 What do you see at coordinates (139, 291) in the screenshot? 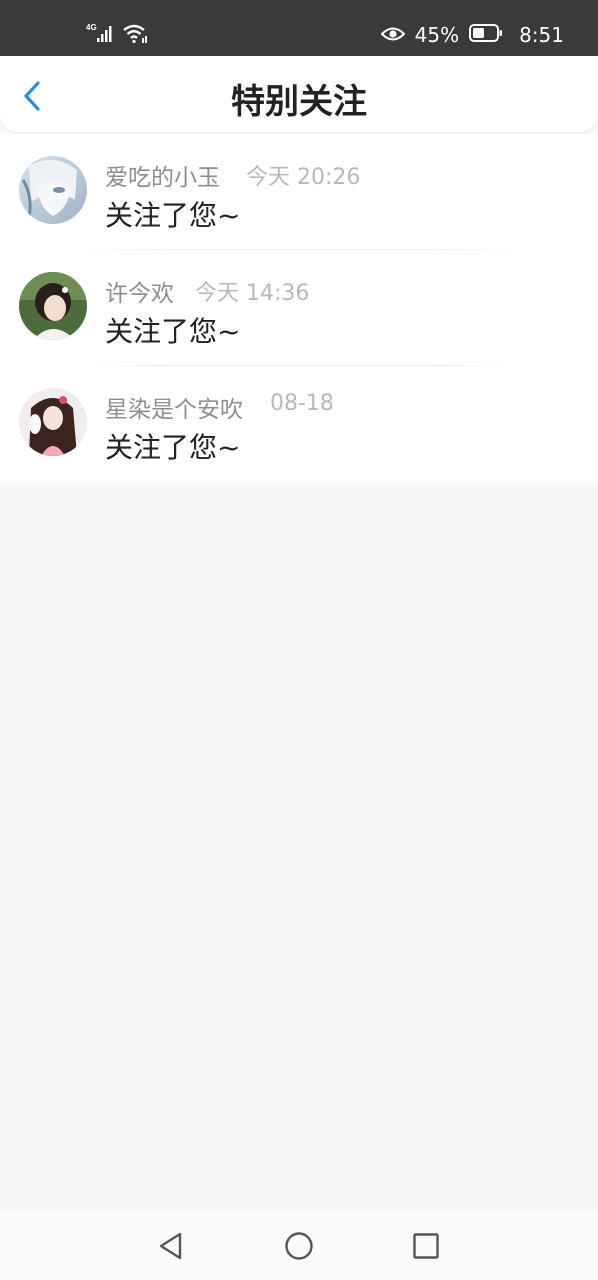
I see `follower-name: 许今欢` at bounding box center [139, 291].